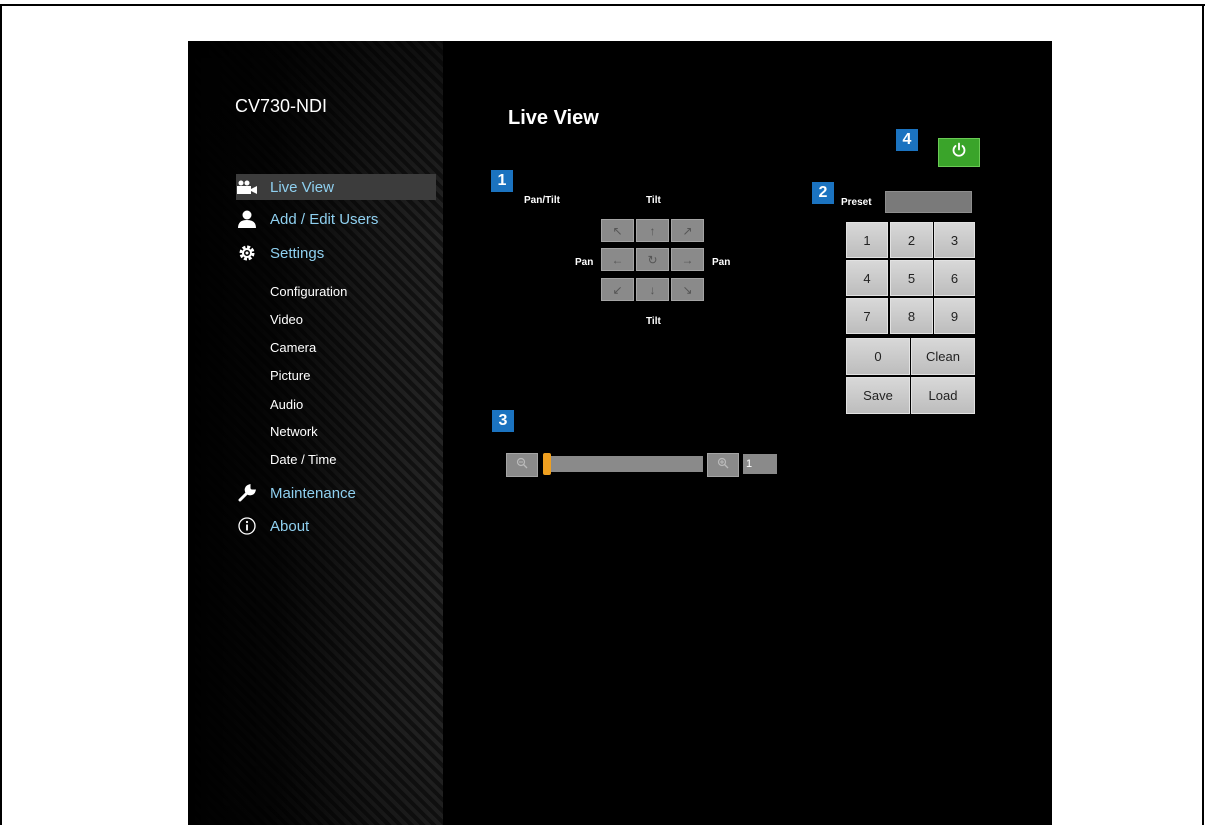 The height and width of the screenshot is (825, 1205). I want to click on sidebar-item-label: About, so click(290, 526).